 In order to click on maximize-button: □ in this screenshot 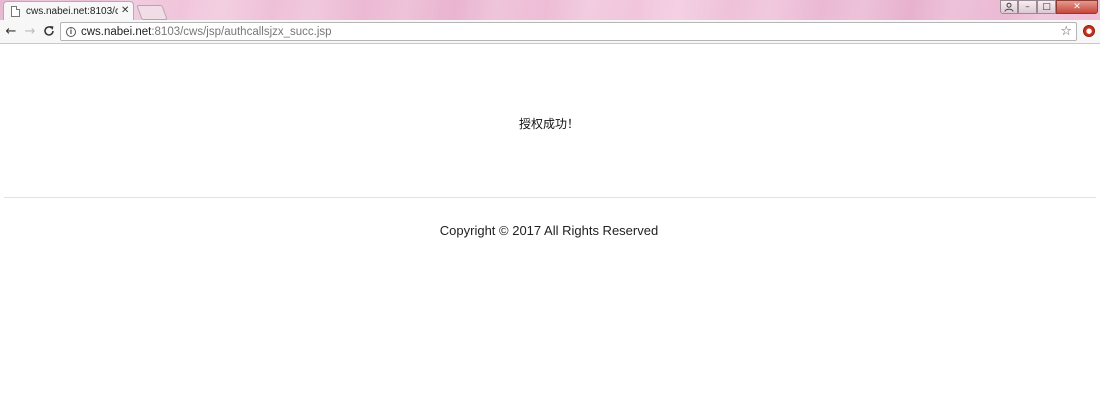, I will do `click(1046, 7)`.